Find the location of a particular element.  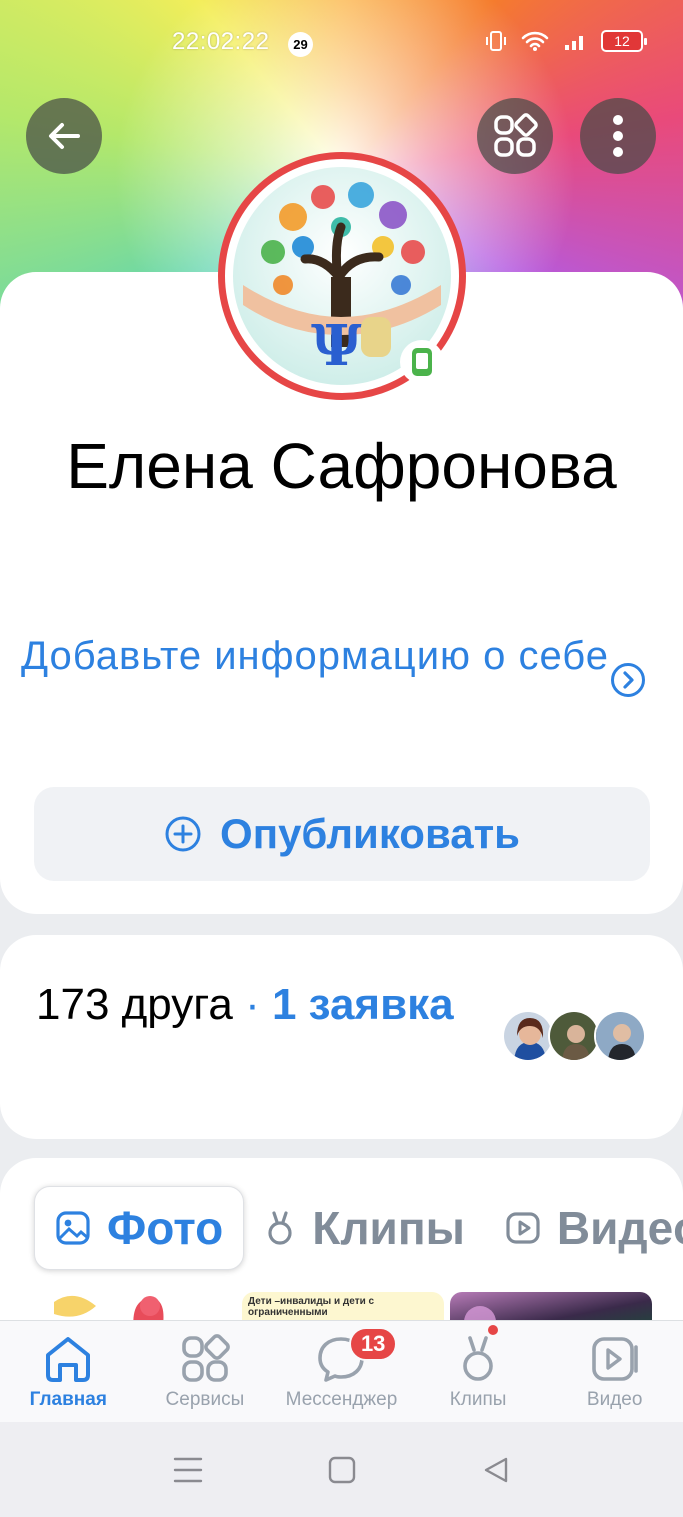

tabbar-clips: Клипы is located at coordinates (478, 1371).